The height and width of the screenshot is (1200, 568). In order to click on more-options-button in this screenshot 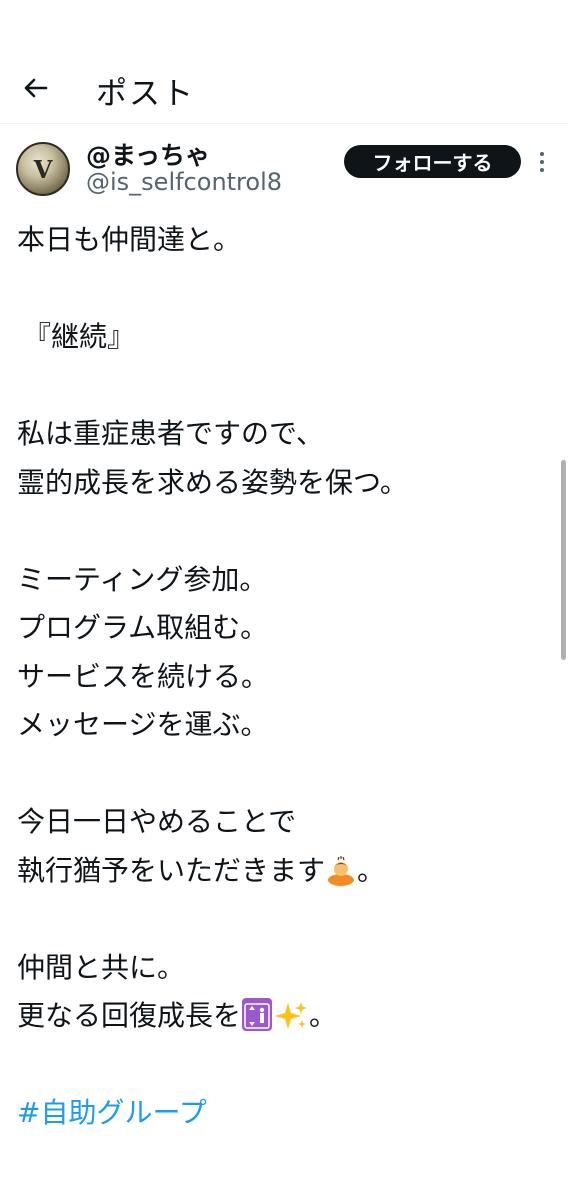, I will do `click(542, 162)`.